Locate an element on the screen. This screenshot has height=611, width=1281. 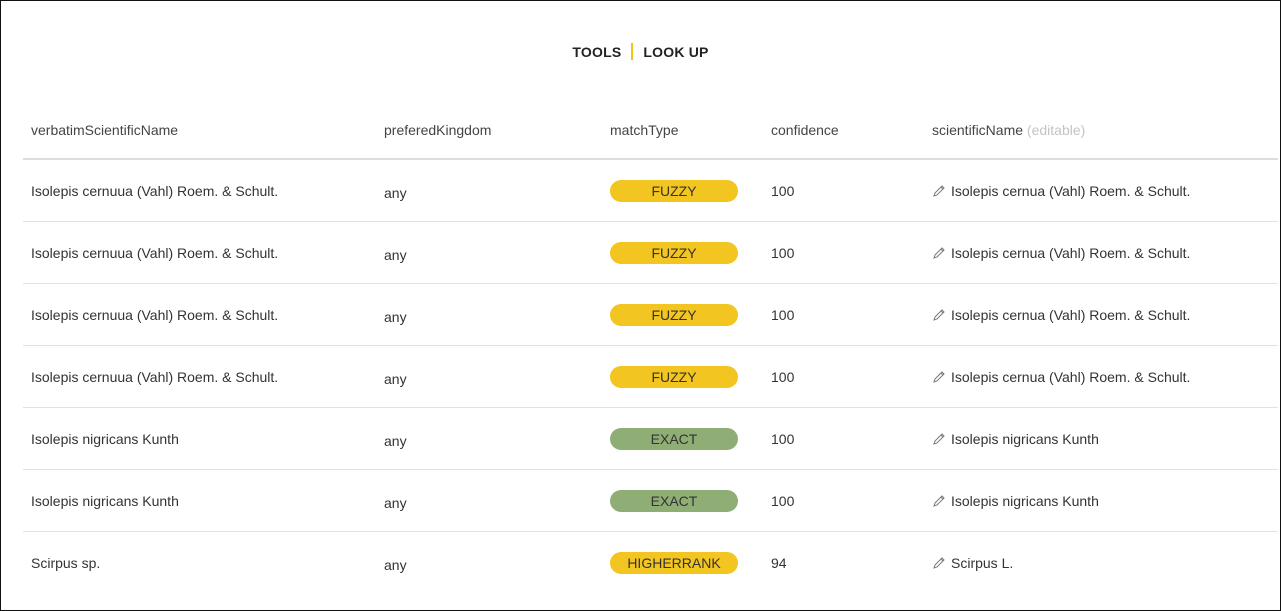
header-scientific-name-label: scientificName is located at coordinates (978, 129).